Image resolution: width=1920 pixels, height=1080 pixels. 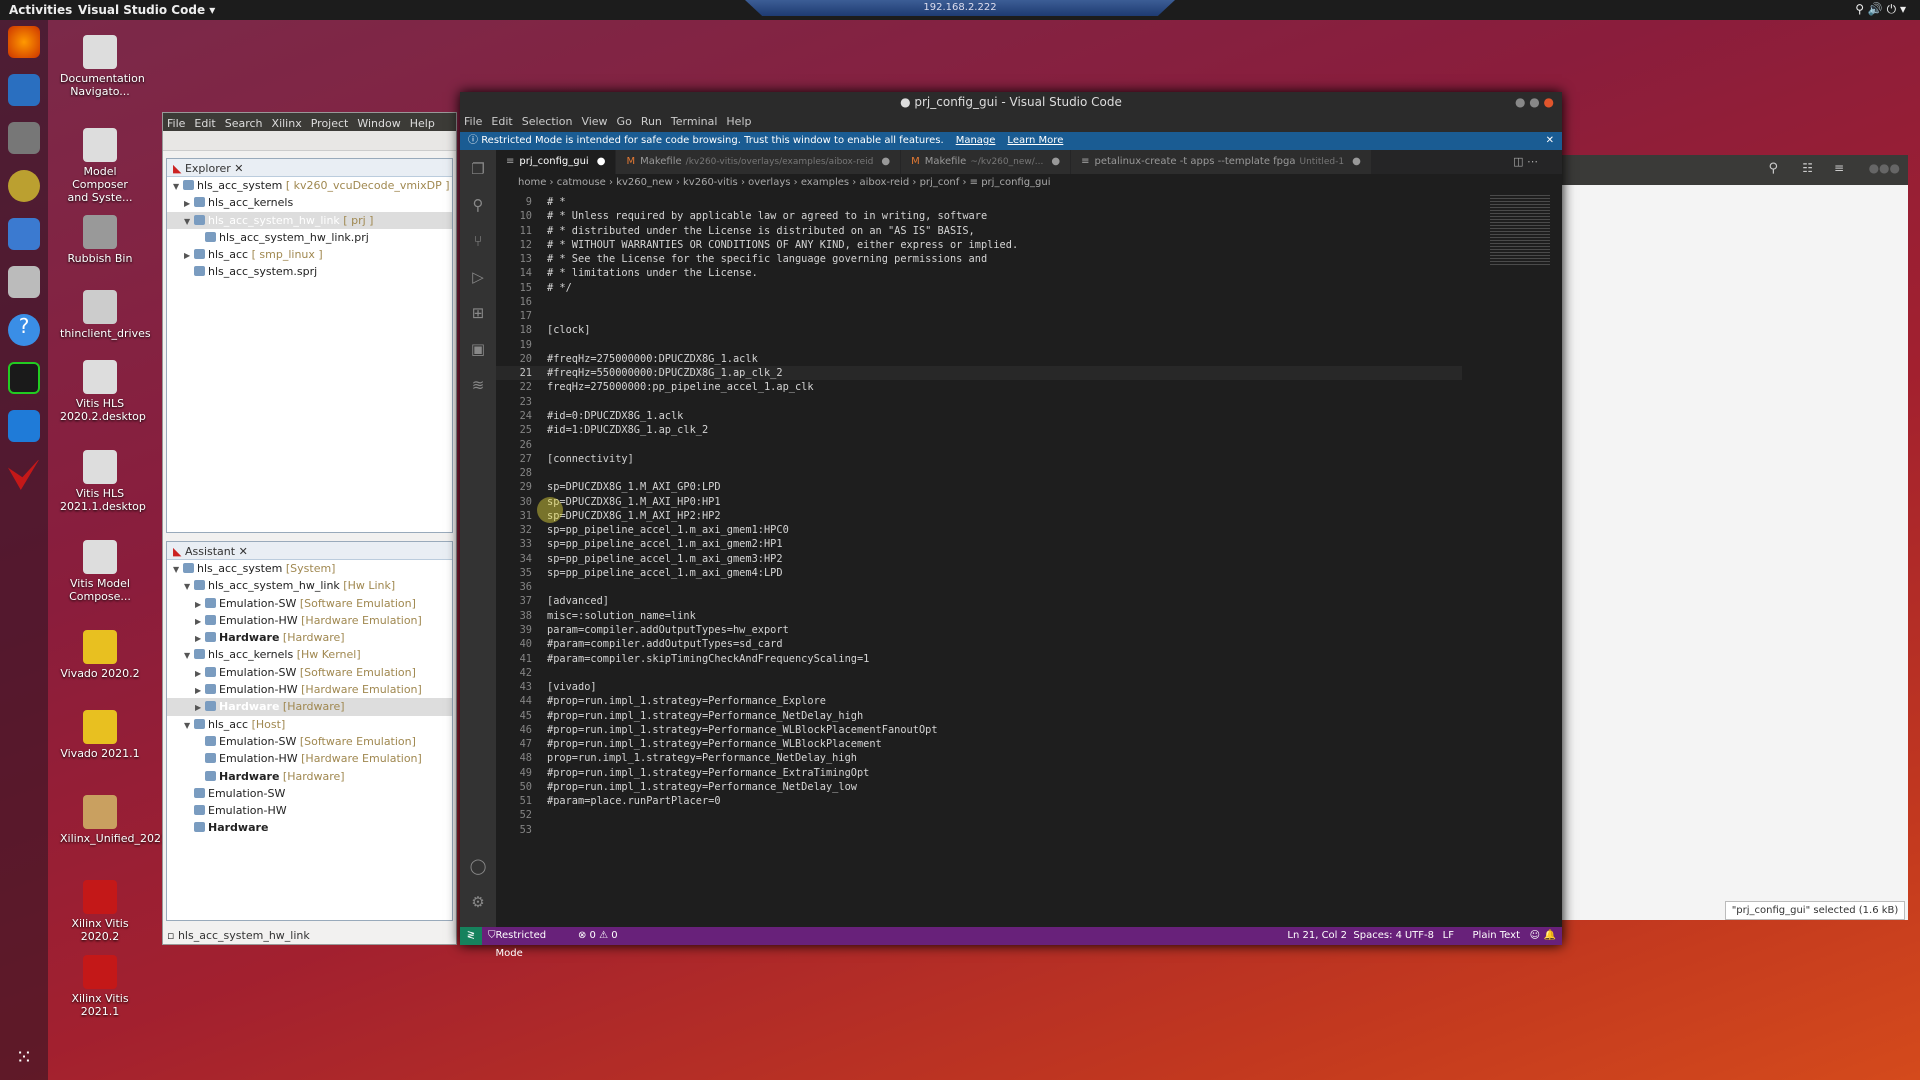 I want to click on explorer-tab: Explorer, so click(x=208, y=168).